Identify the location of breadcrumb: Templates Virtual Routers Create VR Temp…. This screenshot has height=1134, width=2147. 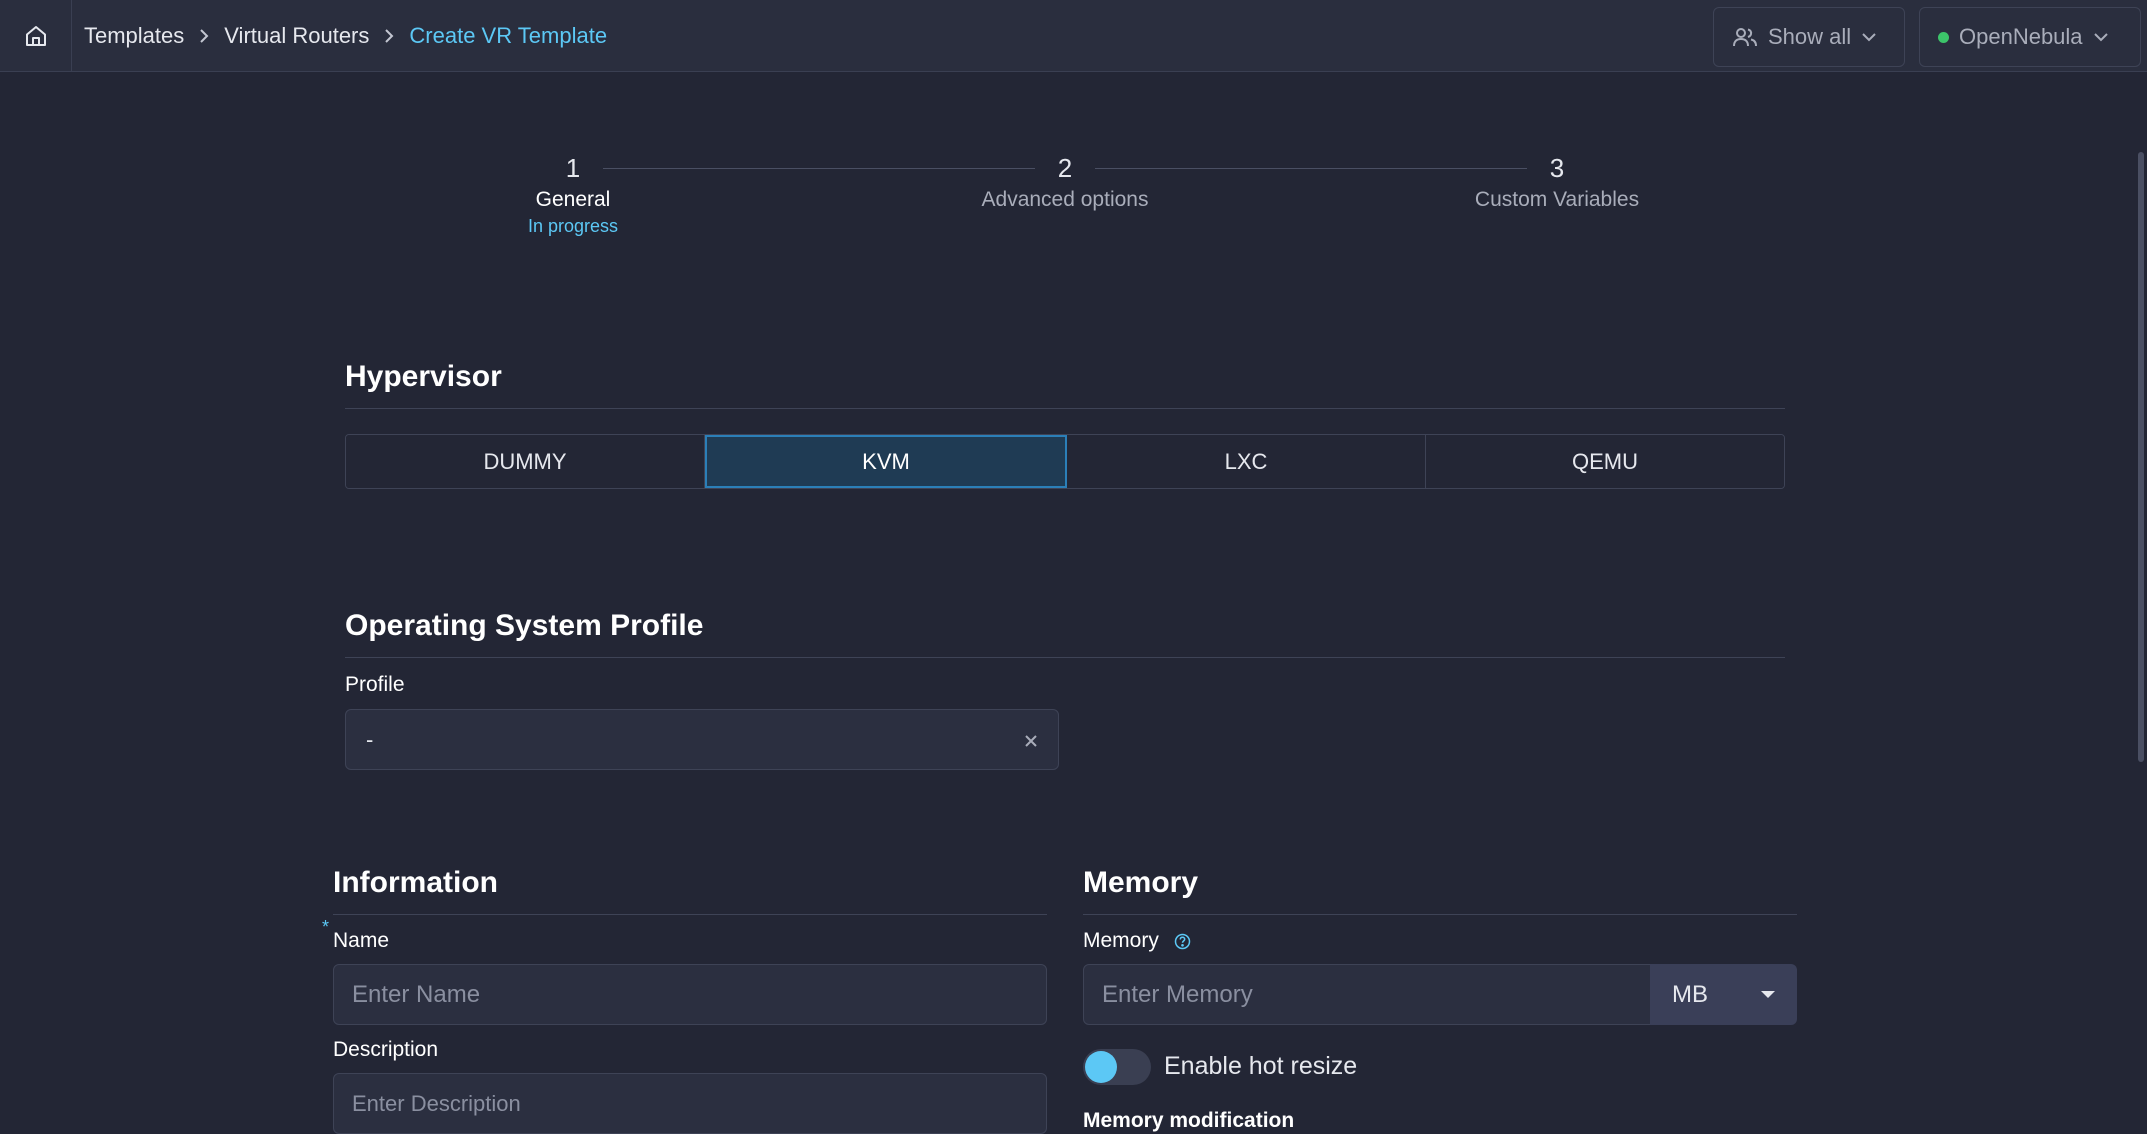
(345, 36).